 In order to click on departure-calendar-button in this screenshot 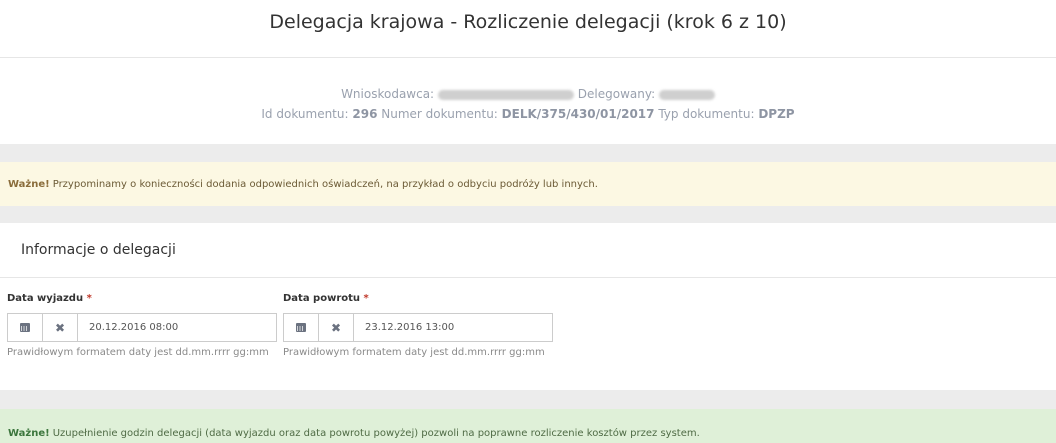, I will do `click(25, 327)`.